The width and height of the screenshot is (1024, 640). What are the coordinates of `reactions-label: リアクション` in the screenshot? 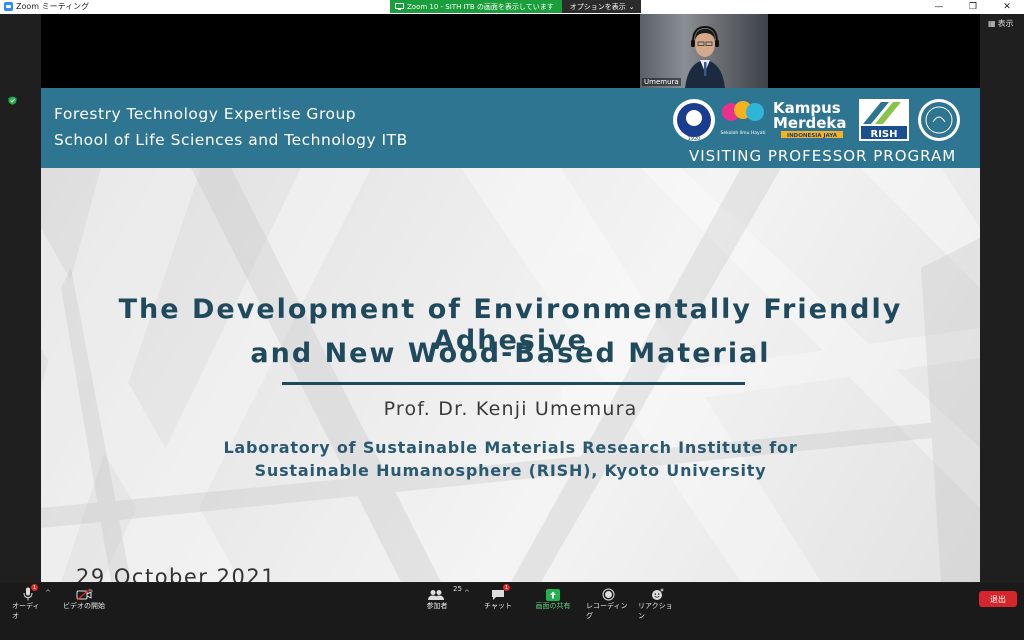 It's located at (655, 611).